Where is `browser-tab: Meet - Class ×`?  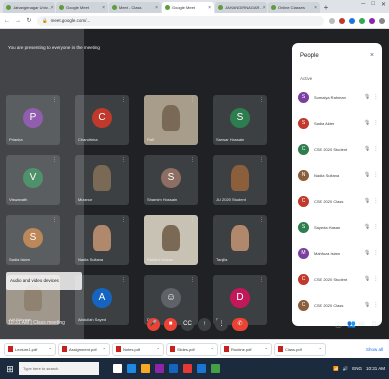
browser-tab: Meet - Class × is located at coordinates (135, 7).